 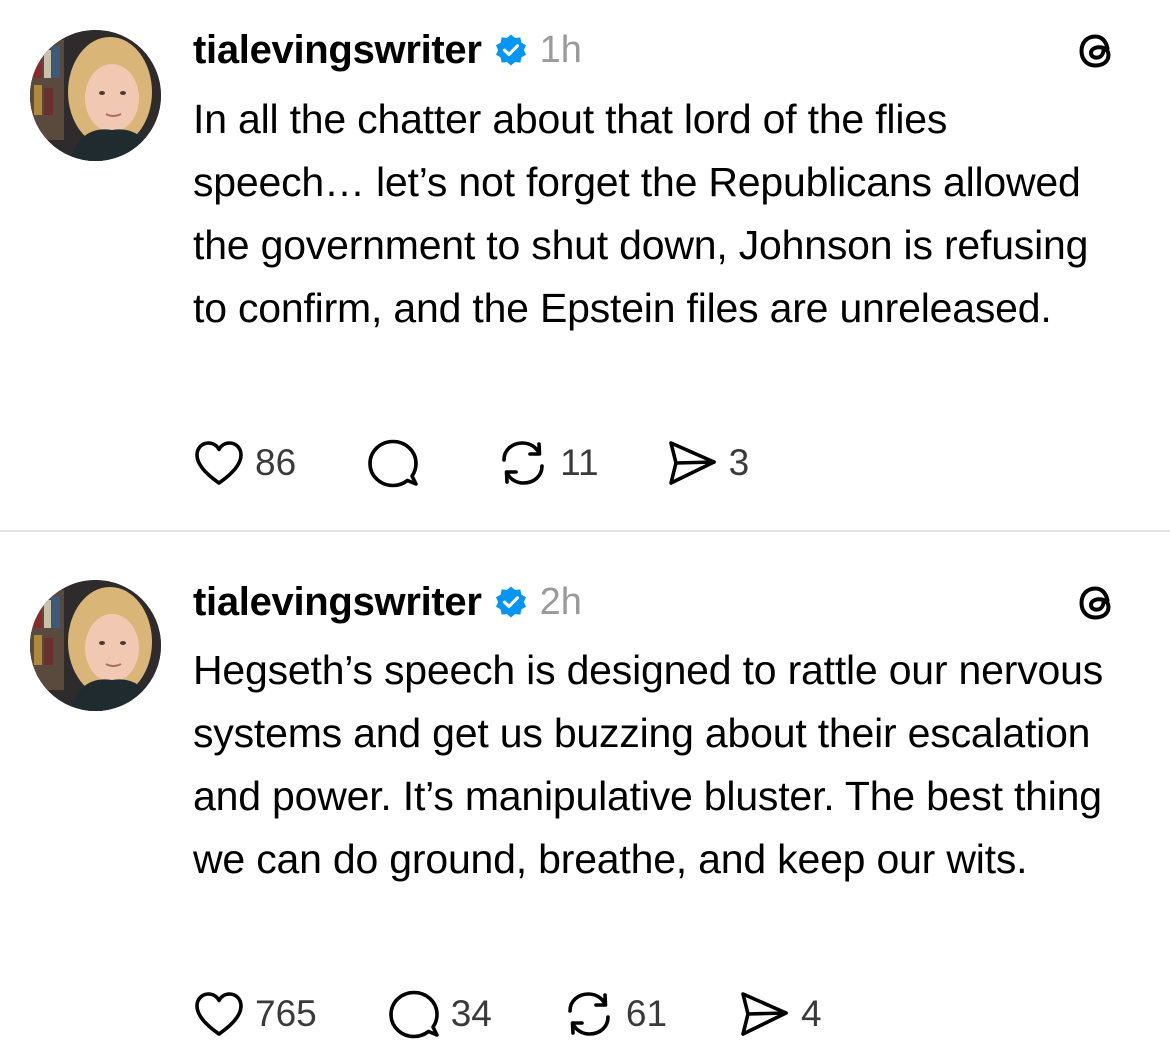 I want to click on reply-count: 34, so click(x=471, y=1013).